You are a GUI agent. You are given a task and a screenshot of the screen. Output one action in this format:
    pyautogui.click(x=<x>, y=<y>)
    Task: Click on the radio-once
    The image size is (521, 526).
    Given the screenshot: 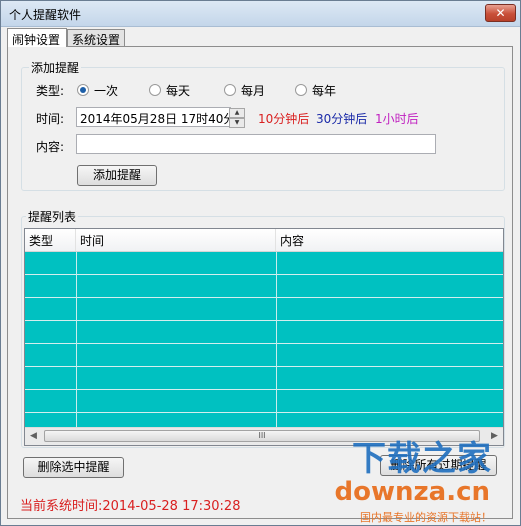 What is the action you would take?
    pyautogui.click(x=83, y=90)
    